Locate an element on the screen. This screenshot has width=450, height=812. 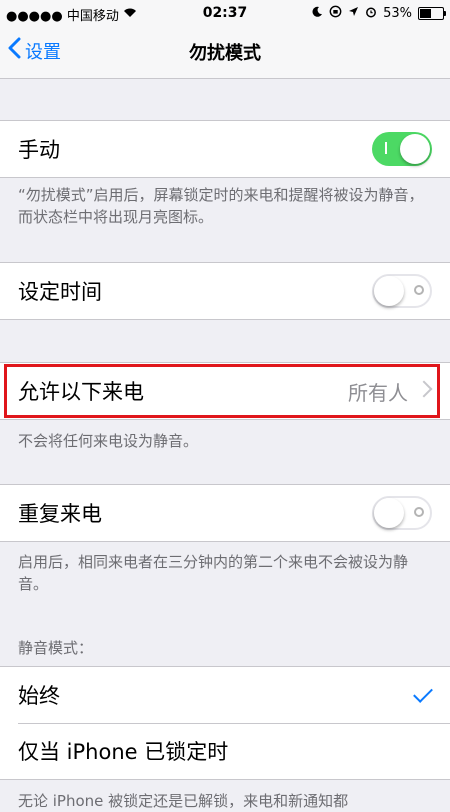
status-right: 53% is located at coordinates (378, 13).